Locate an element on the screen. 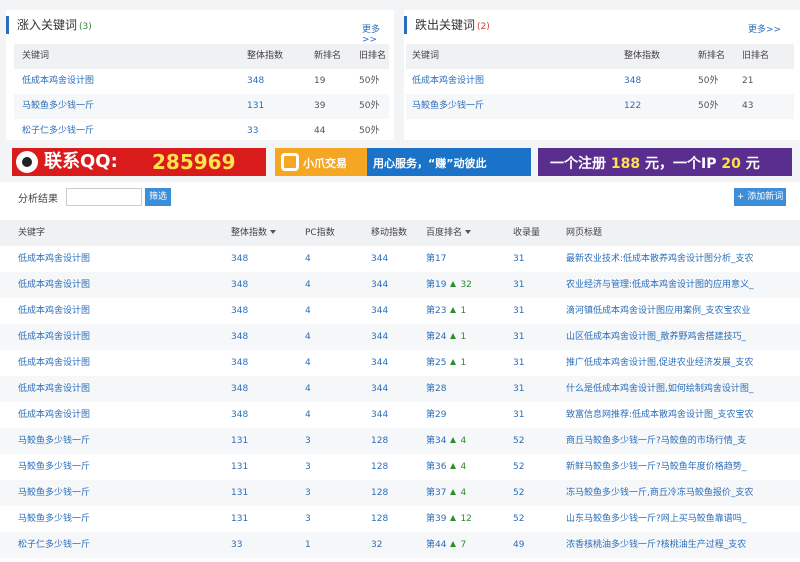 The height and width of the screenshot is (562, 800). page-title-link: 推广低成本鸡舍设计图,促进农业经济发展_支农 is located at coordinates (659, 363).